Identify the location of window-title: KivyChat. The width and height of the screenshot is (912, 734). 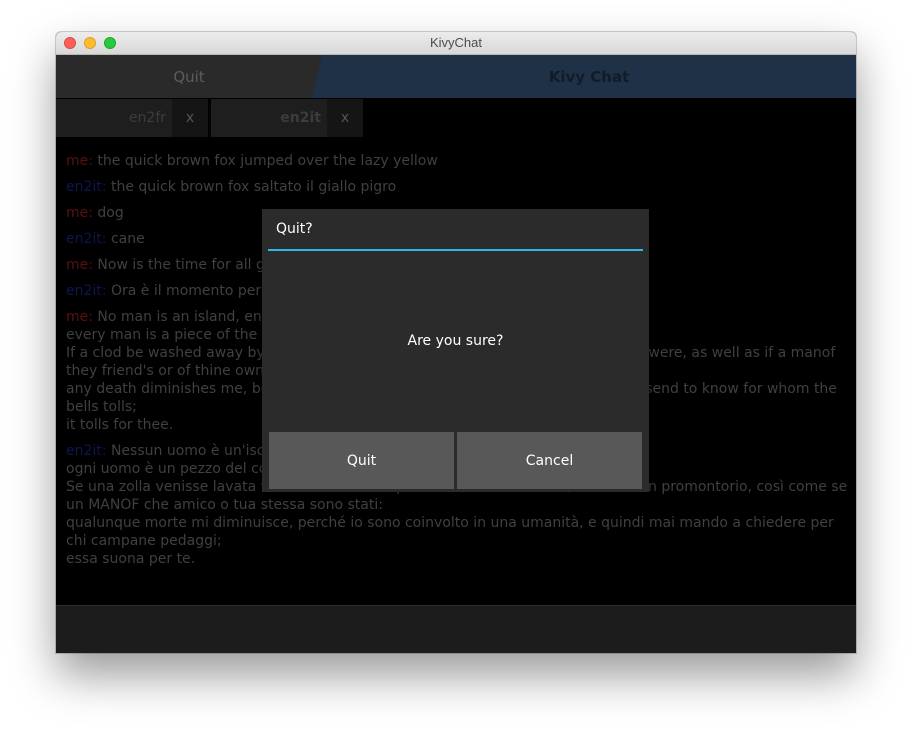
(456, 42).